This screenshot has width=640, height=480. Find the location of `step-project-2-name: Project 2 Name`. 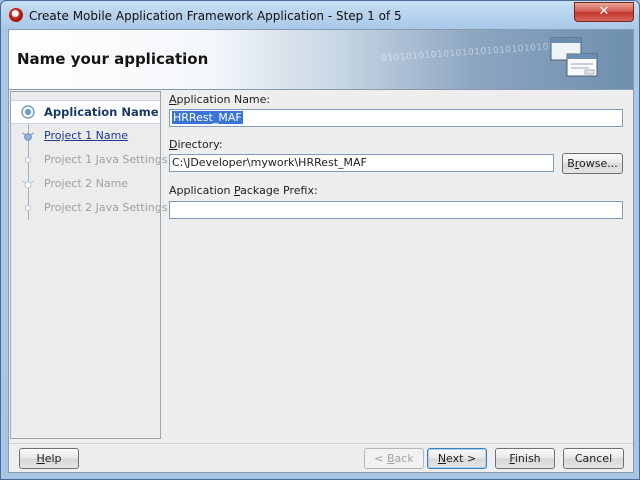

step-project-2-name: Project 2 Name is located at coordinates (85, 184).